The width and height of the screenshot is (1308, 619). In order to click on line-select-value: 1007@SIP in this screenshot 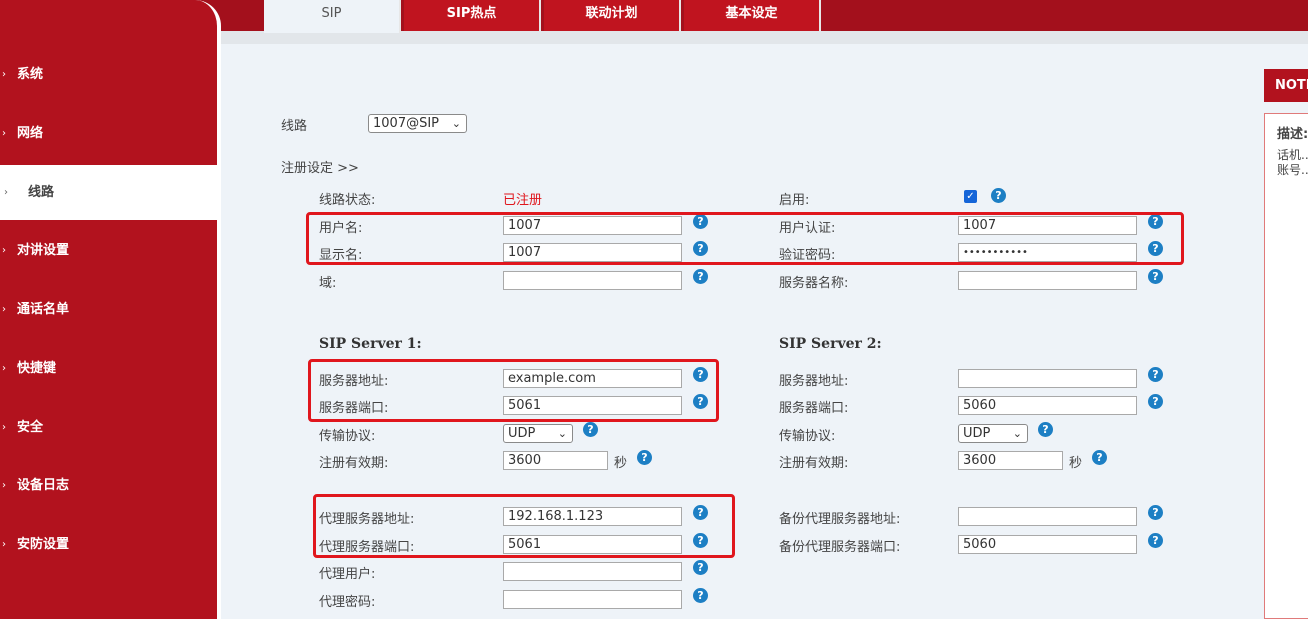, I will do `click(406, 123)`.